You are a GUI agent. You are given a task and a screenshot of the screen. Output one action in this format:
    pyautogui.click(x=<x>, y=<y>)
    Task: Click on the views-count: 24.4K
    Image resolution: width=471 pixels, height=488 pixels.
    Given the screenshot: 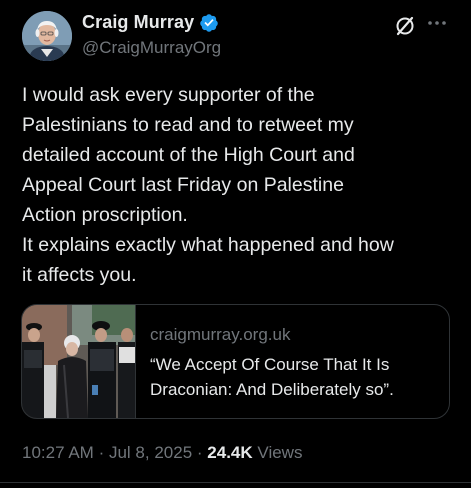 What is the action you would take?
    pyautogui.click(x=229, y=452)
    